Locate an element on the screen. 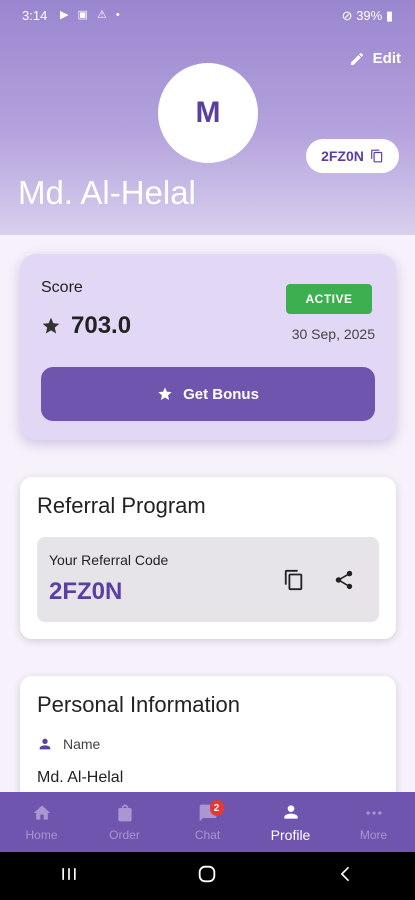 This screenshot has height=900, width=415. recents-button is located at coordinates (69, 876).